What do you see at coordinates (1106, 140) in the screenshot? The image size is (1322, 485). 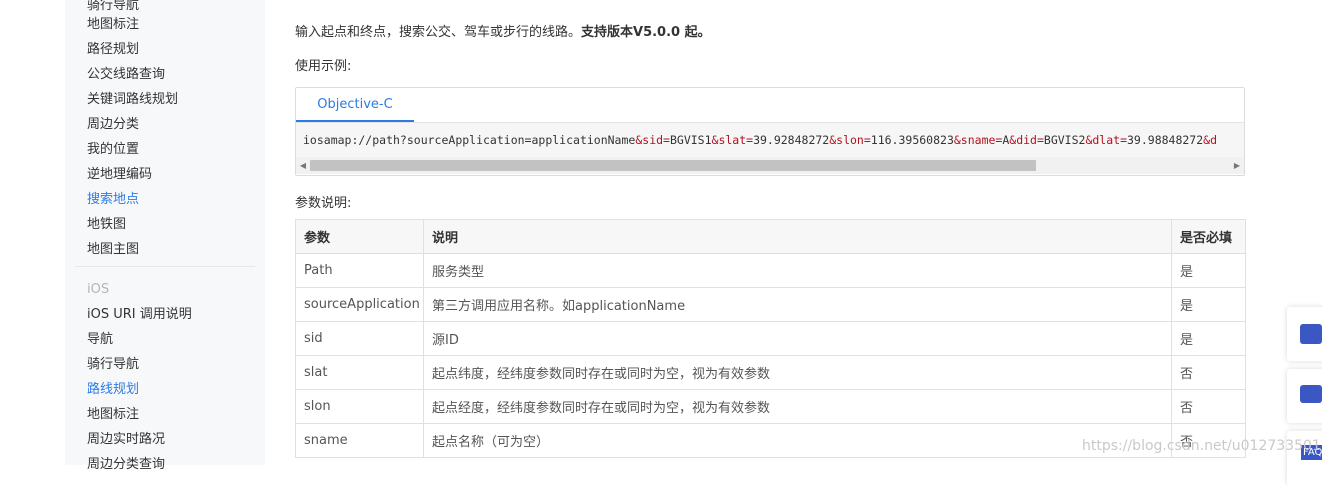 I see `code-param-key: &dlat=` at bounding box center [1106, 140].